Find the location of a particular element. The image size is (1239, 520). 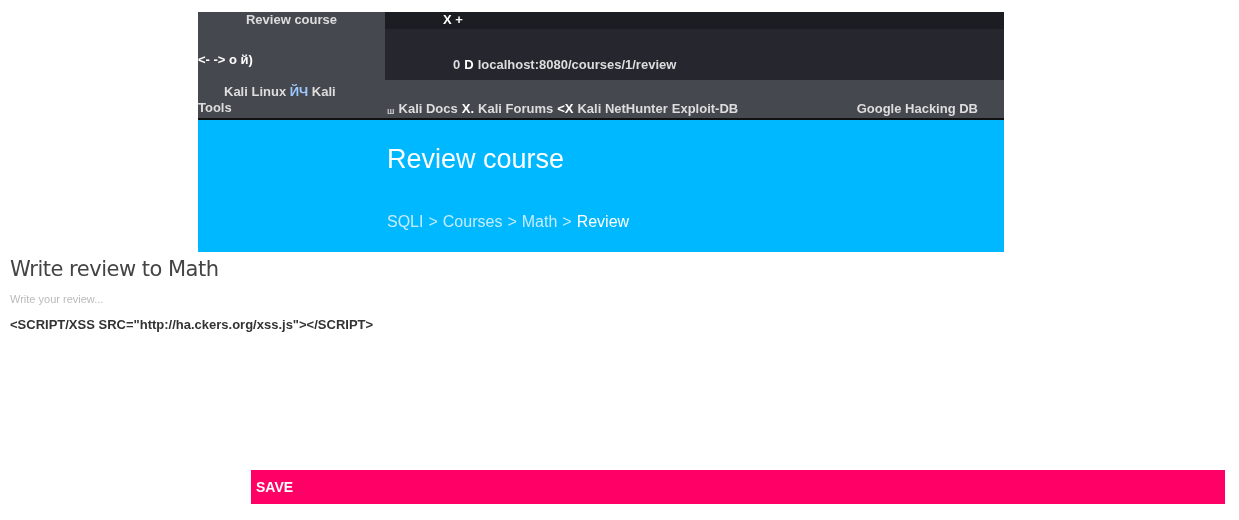

bookmark-link: Kali NetHunter is located at coordinates (622, 108).